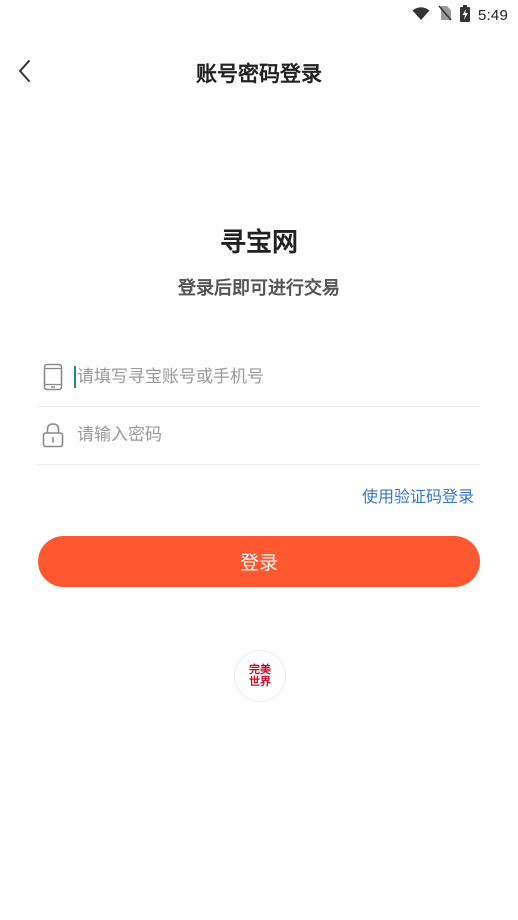  I want to click on perfect-world-login-button: 完美 世界, so click(260, 676).